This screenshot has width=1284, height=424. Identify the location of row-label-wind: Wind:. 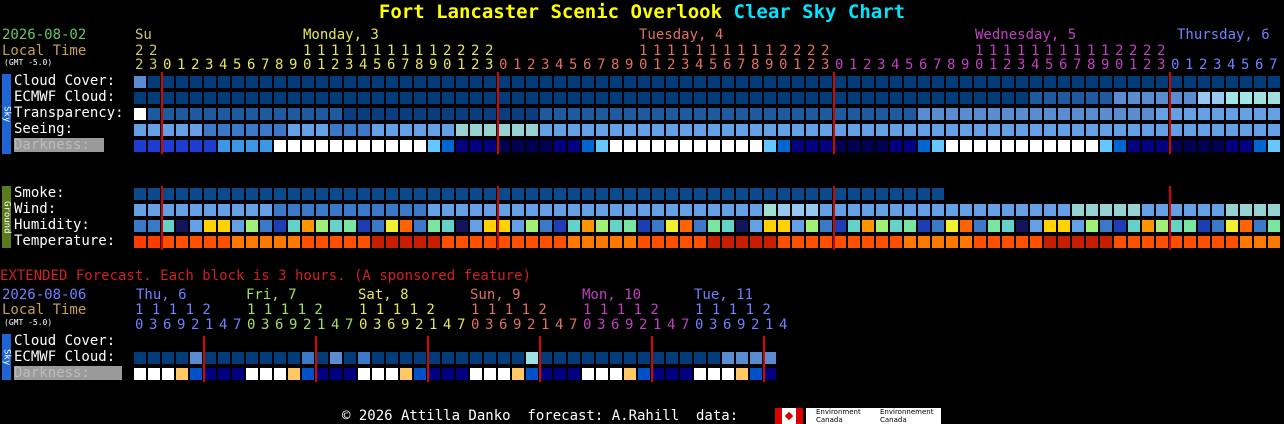
(35, 209).